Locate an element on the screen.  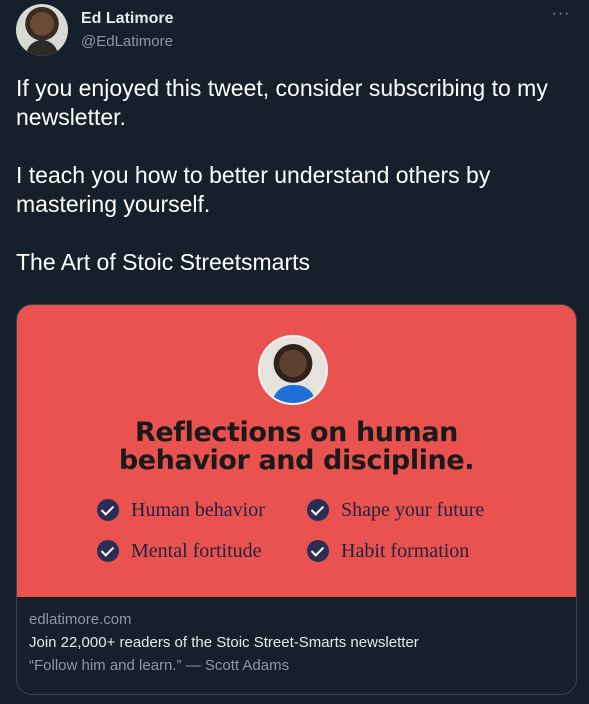
card-headline-line: behavior and discipline. is located at coordinates (296, 460).